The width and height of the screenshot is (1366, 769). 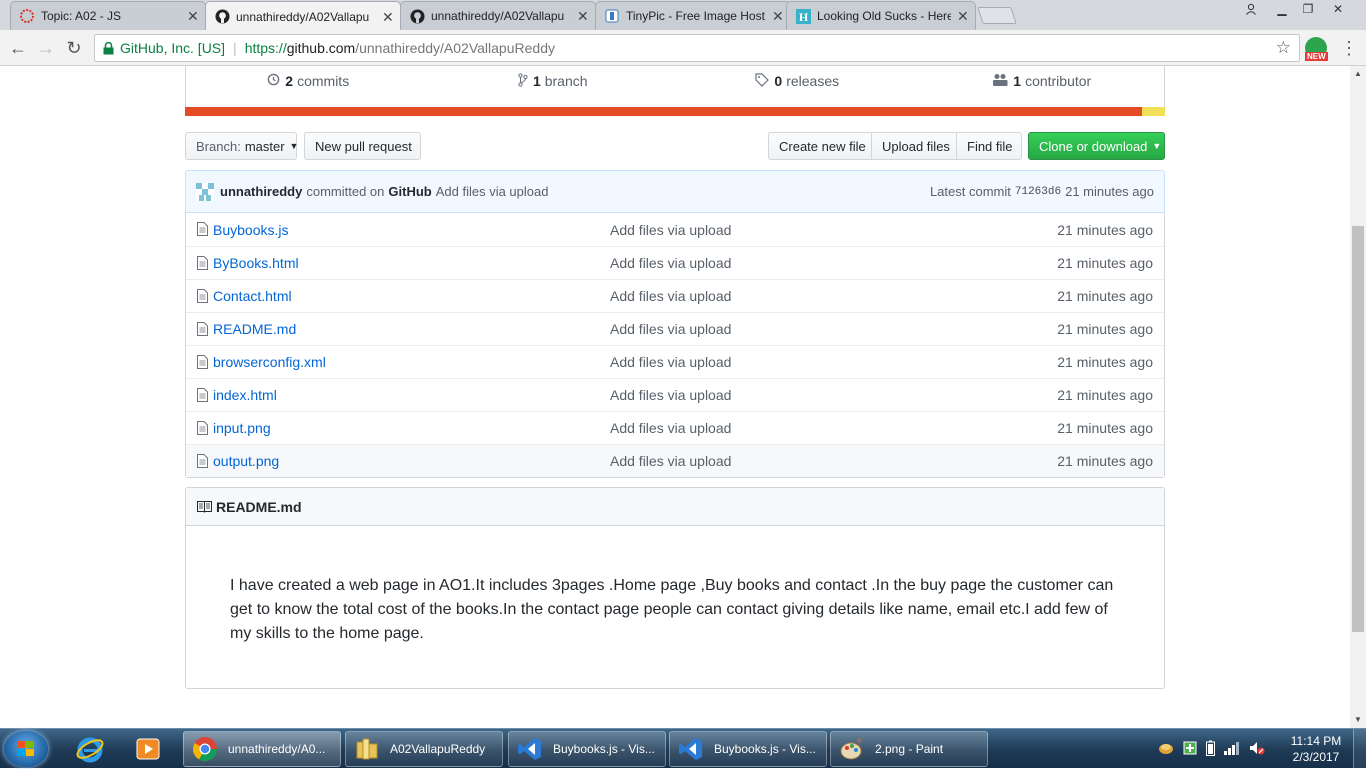 I want to click on file-name-link: input.png, so click(x=242, y=428).